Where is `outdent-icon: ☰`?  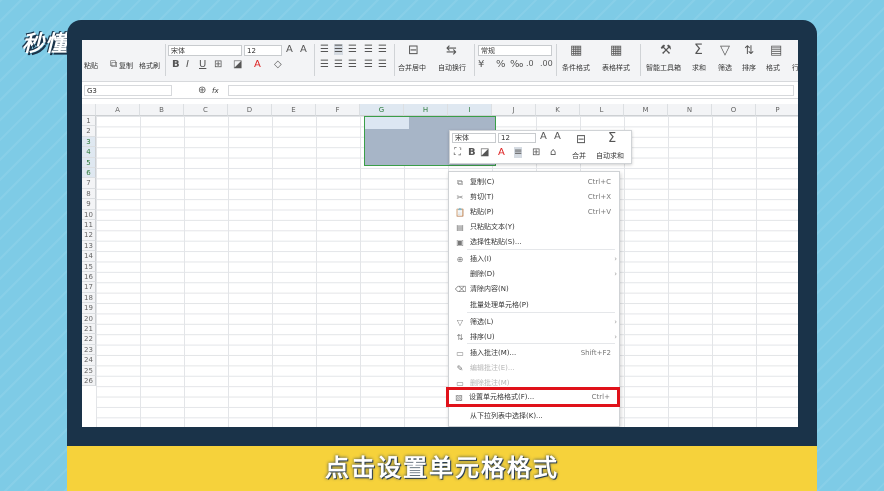 outdent-icon: ☰ is located at coordinates (382, 49).